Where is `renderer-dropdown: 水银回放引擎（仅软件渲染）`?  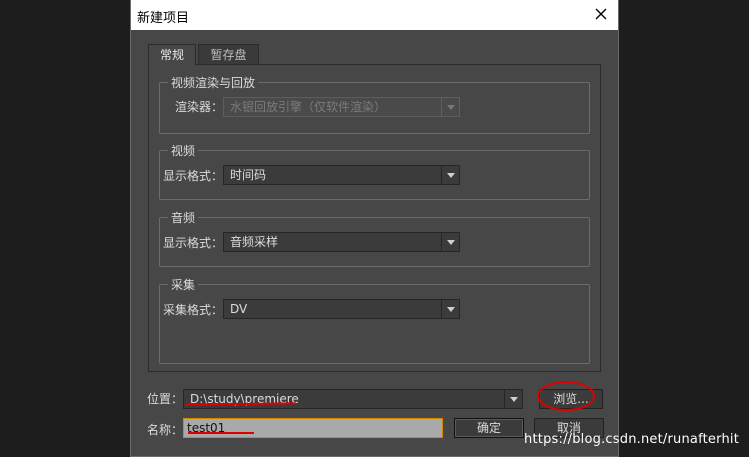
renderer-dropdown: 水银回放引擎（仅软件渲染） is located at coordinates (341, 107).